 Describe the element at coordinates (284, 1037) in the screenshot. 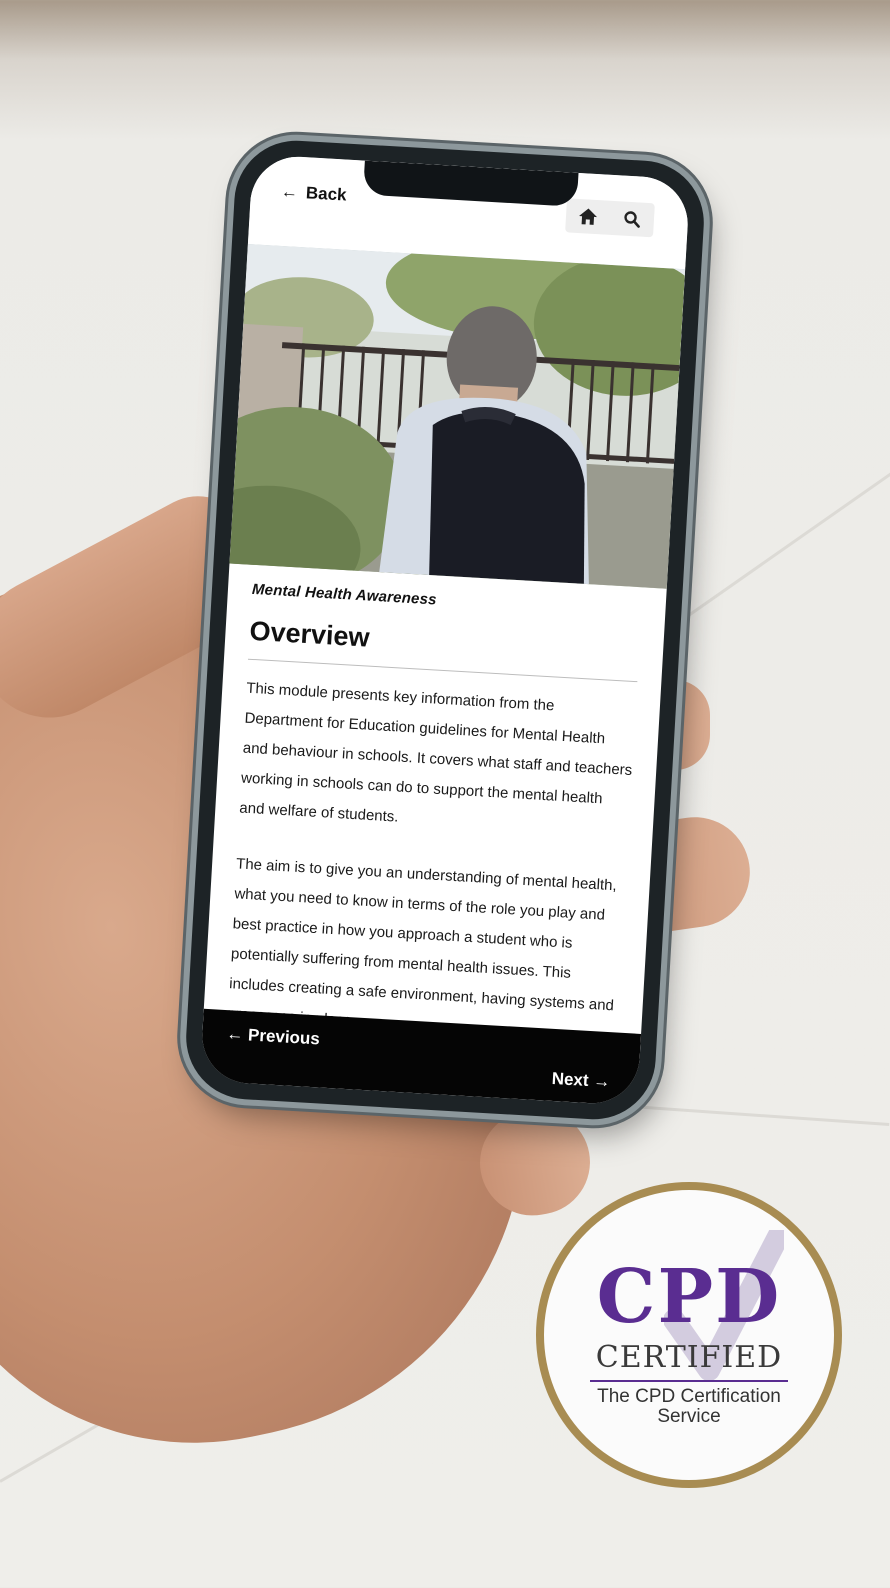

I see `previous-label: Previous` at that location.